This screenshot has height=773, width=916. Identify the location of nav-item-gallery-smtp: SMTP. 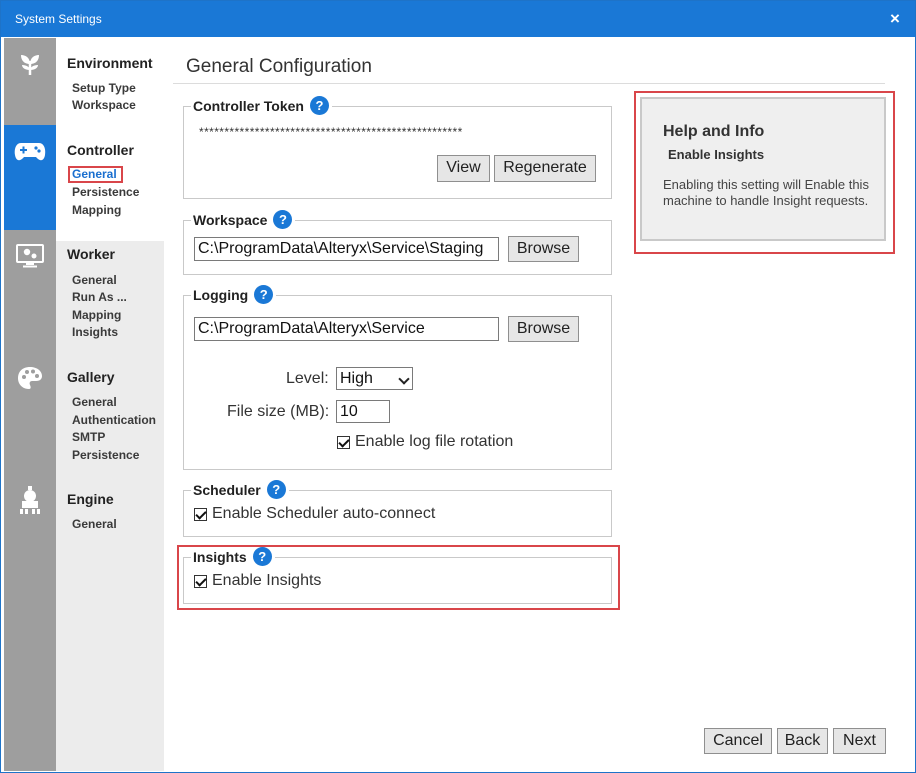
(88, 437).